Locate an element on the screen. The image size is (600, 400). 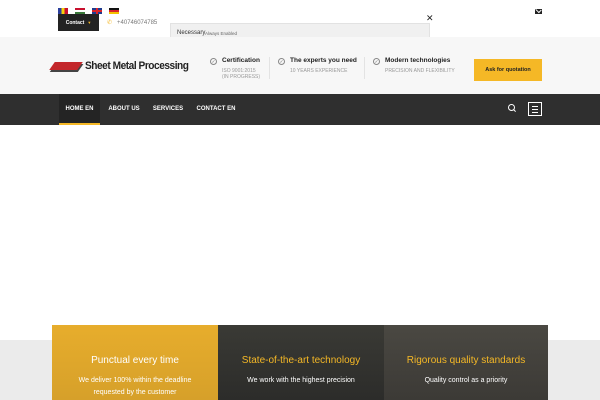
panel-title: Punctual every time is located at coordinates (135, 360).